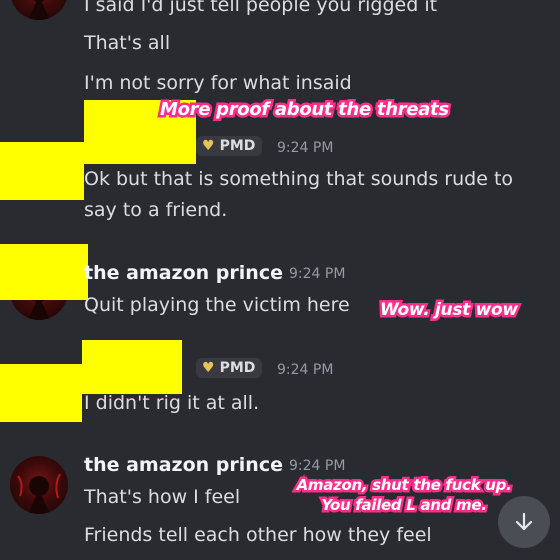 Image resolution: width=560 pixels, height=560 pixels. I want to click on overlay-caption-line: Amazon, shut the fuck up., so click(404, 485).